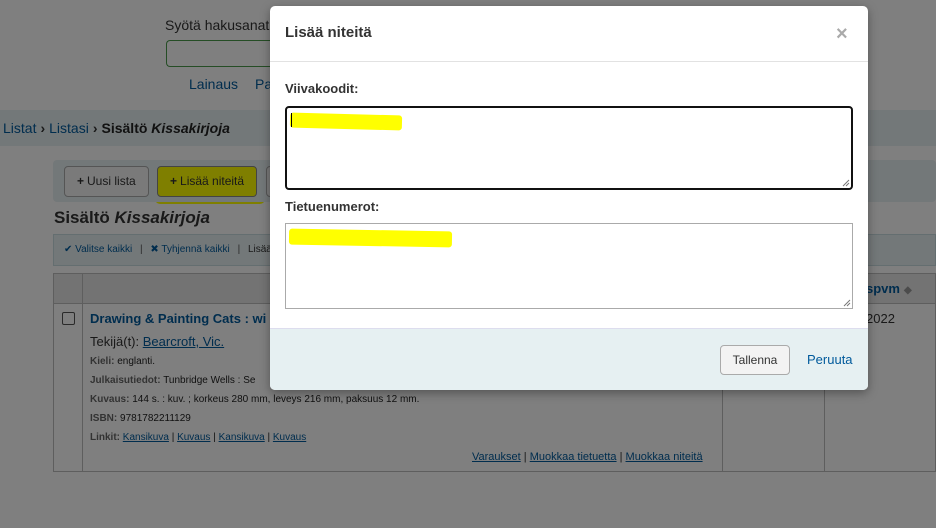 The height and width of the screenshot is (528, 936). I want to click on record-numbers-textarea, so click(569, 266).